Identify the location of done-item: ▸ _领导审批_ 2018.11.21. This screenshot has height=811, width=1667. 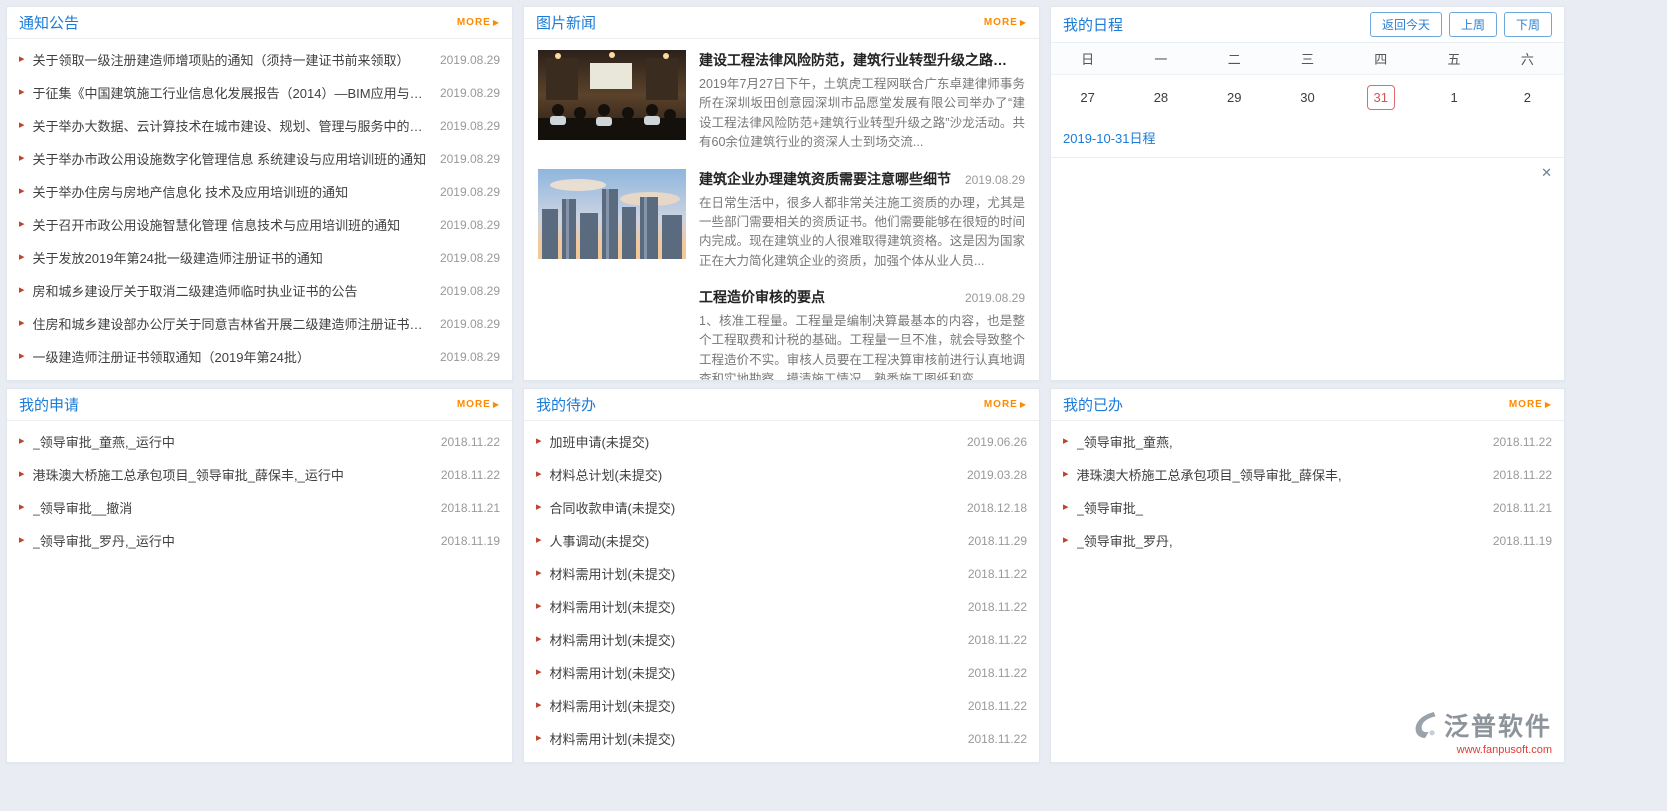
(1307, 507).